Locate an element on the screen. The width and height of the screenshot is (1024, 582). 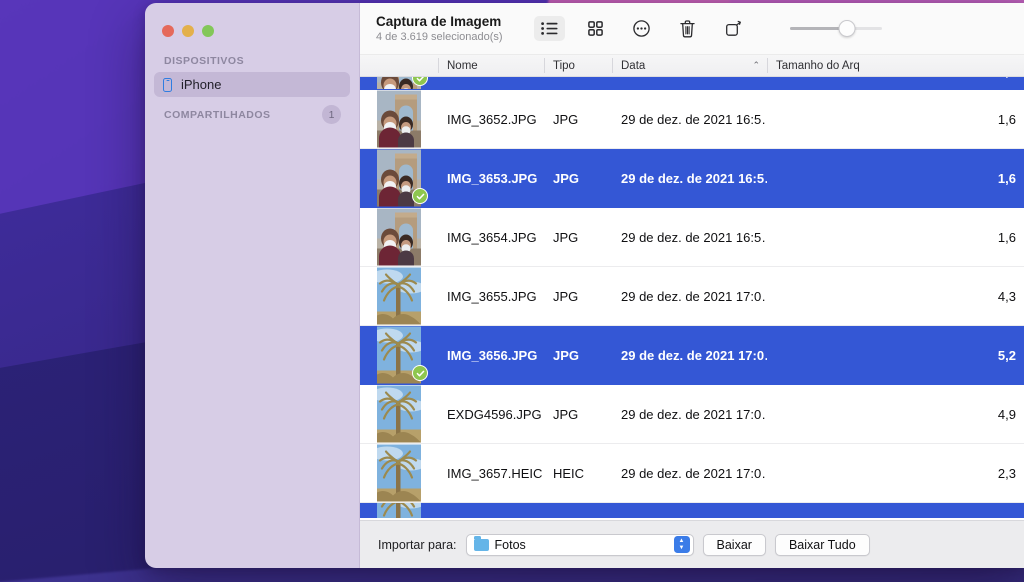
thumbnail-size-slider is located at coordinates (836, 29).